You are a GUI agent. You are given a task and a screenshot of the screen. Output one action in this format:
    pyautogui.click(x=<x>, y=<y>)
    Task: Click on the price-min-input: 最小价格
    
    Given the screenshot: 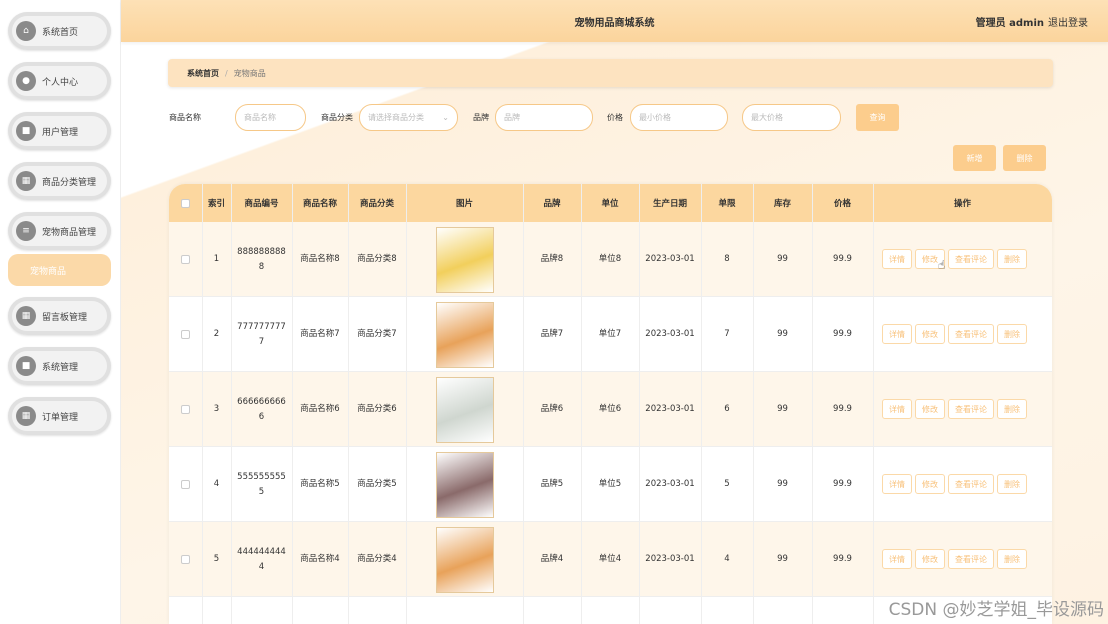 What is the action you would take?
    pyautogui.click(x=679, y=117)
    